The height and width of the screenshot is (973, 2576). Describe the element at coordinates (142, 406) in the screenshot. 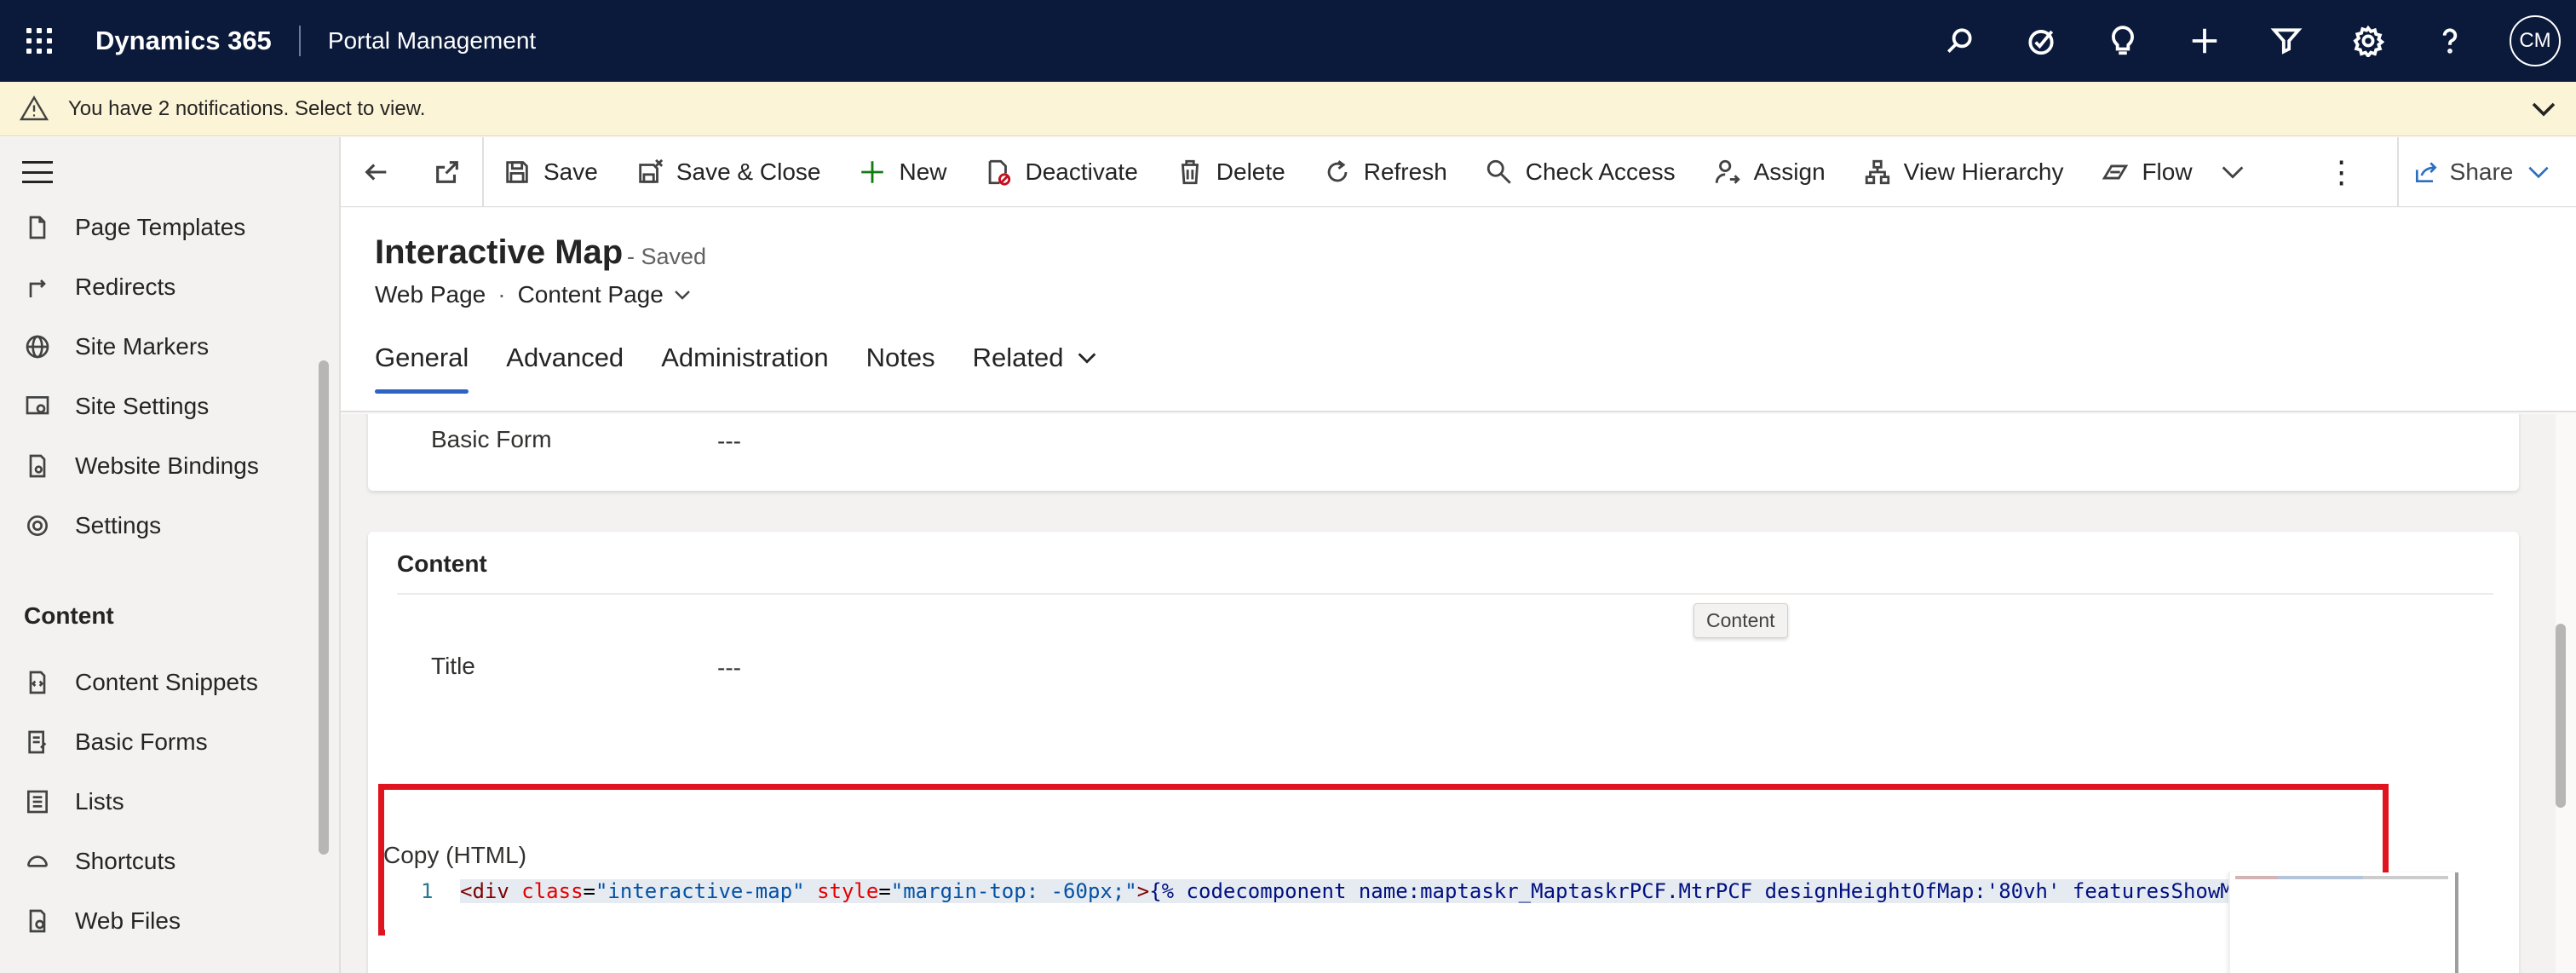

I see `sidebar-item-label: Site Settings` at that location.